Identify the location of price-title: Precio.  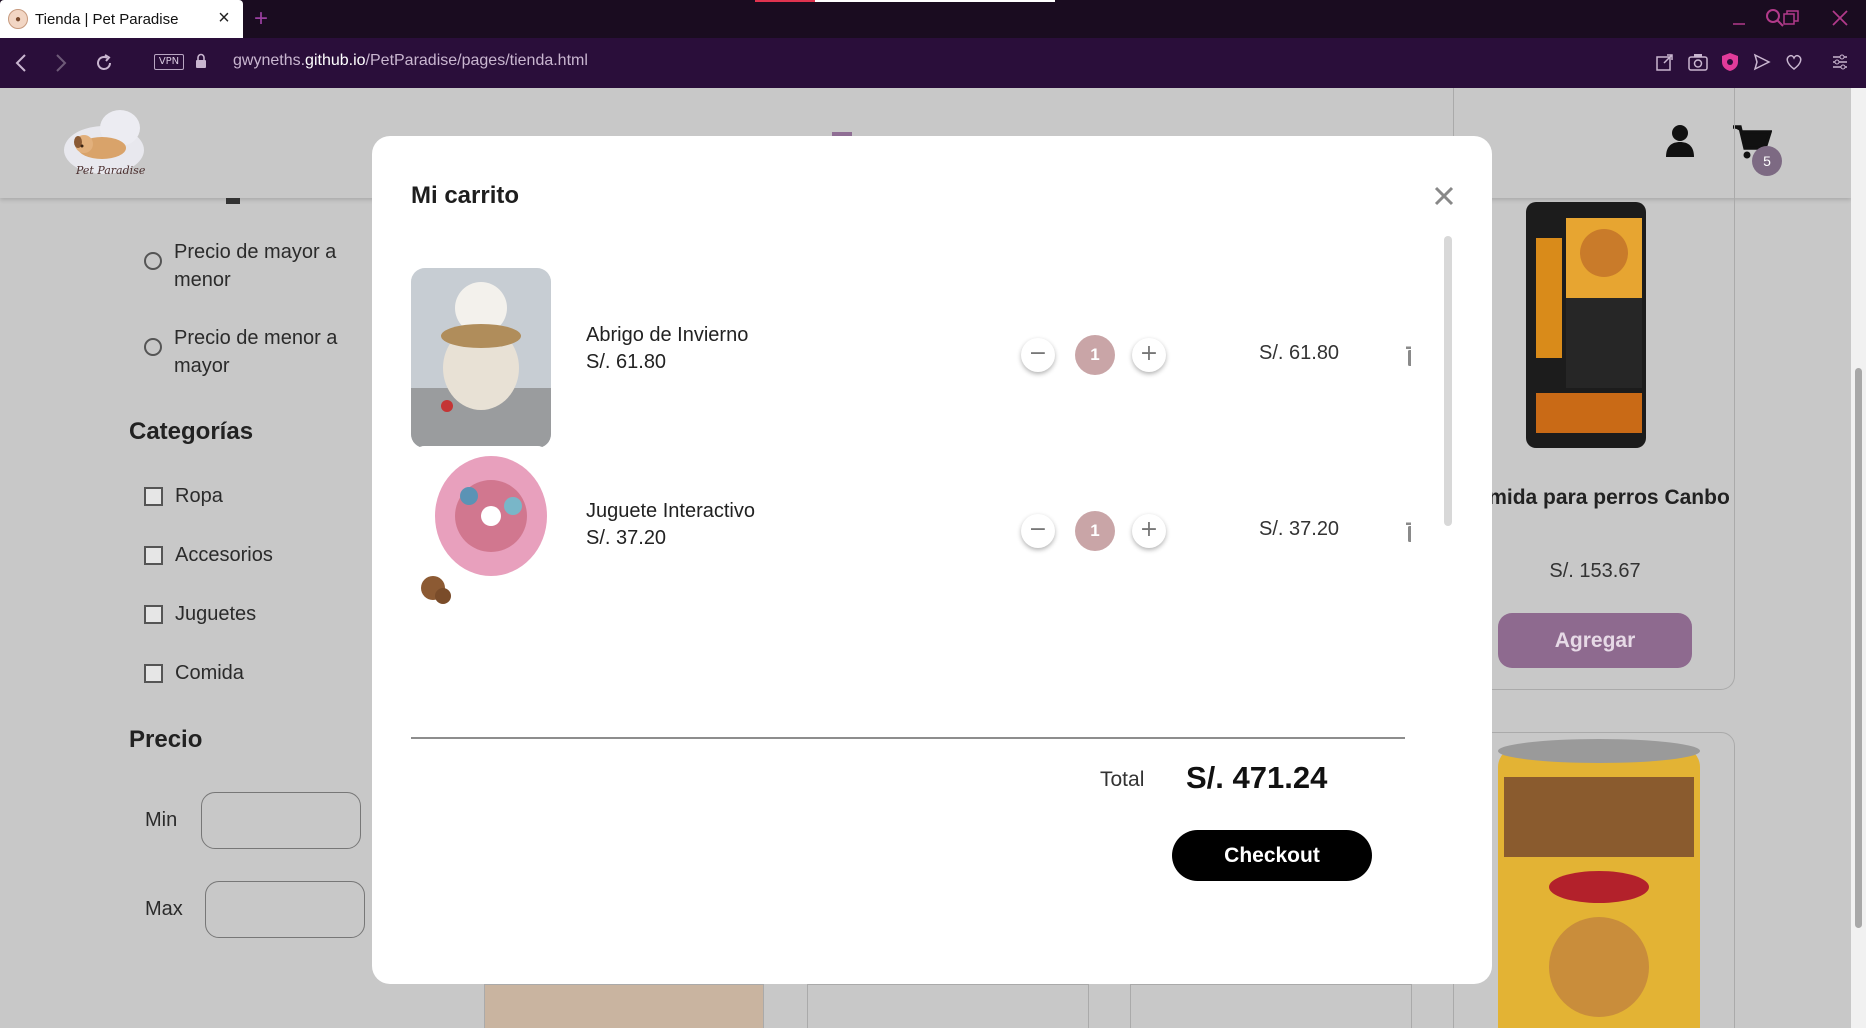
(166, 739).